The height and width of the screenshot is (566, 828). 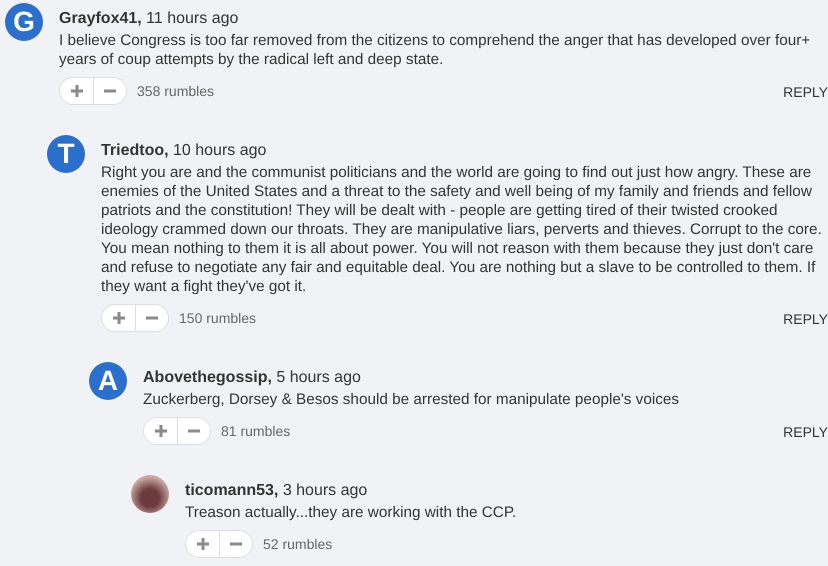 What do you see at coordinates (149, 19) in the screenshot?
I see `comment-header: Grayfox41, 11 hours ago` at bounding box center [149, 19].